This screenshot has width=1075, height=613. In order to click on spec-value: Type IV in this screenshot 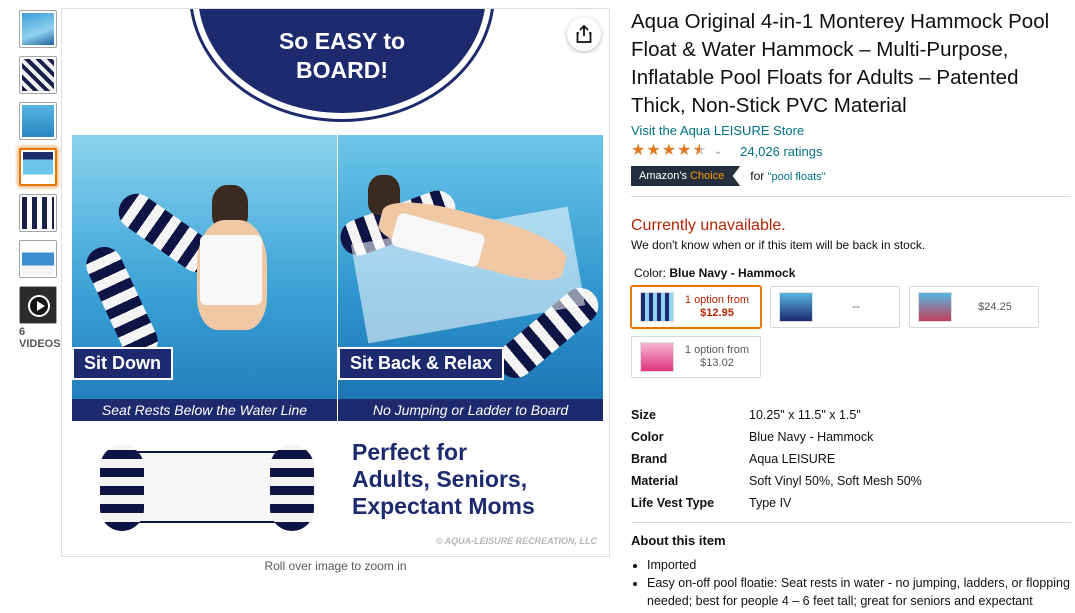, I will do `click(770, 503)`.